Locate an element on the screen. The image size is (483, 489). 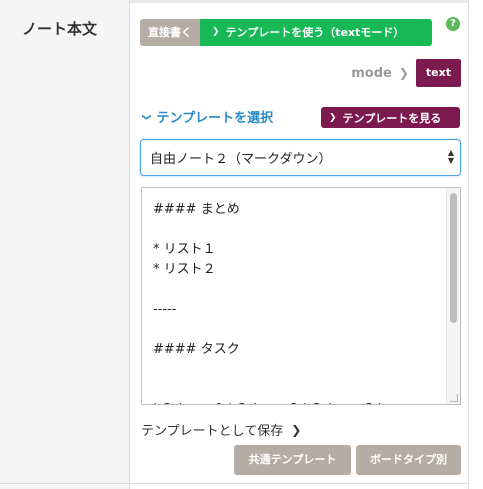
select-template-label: テンプレートを選択 is located at coordinates (215, 118).